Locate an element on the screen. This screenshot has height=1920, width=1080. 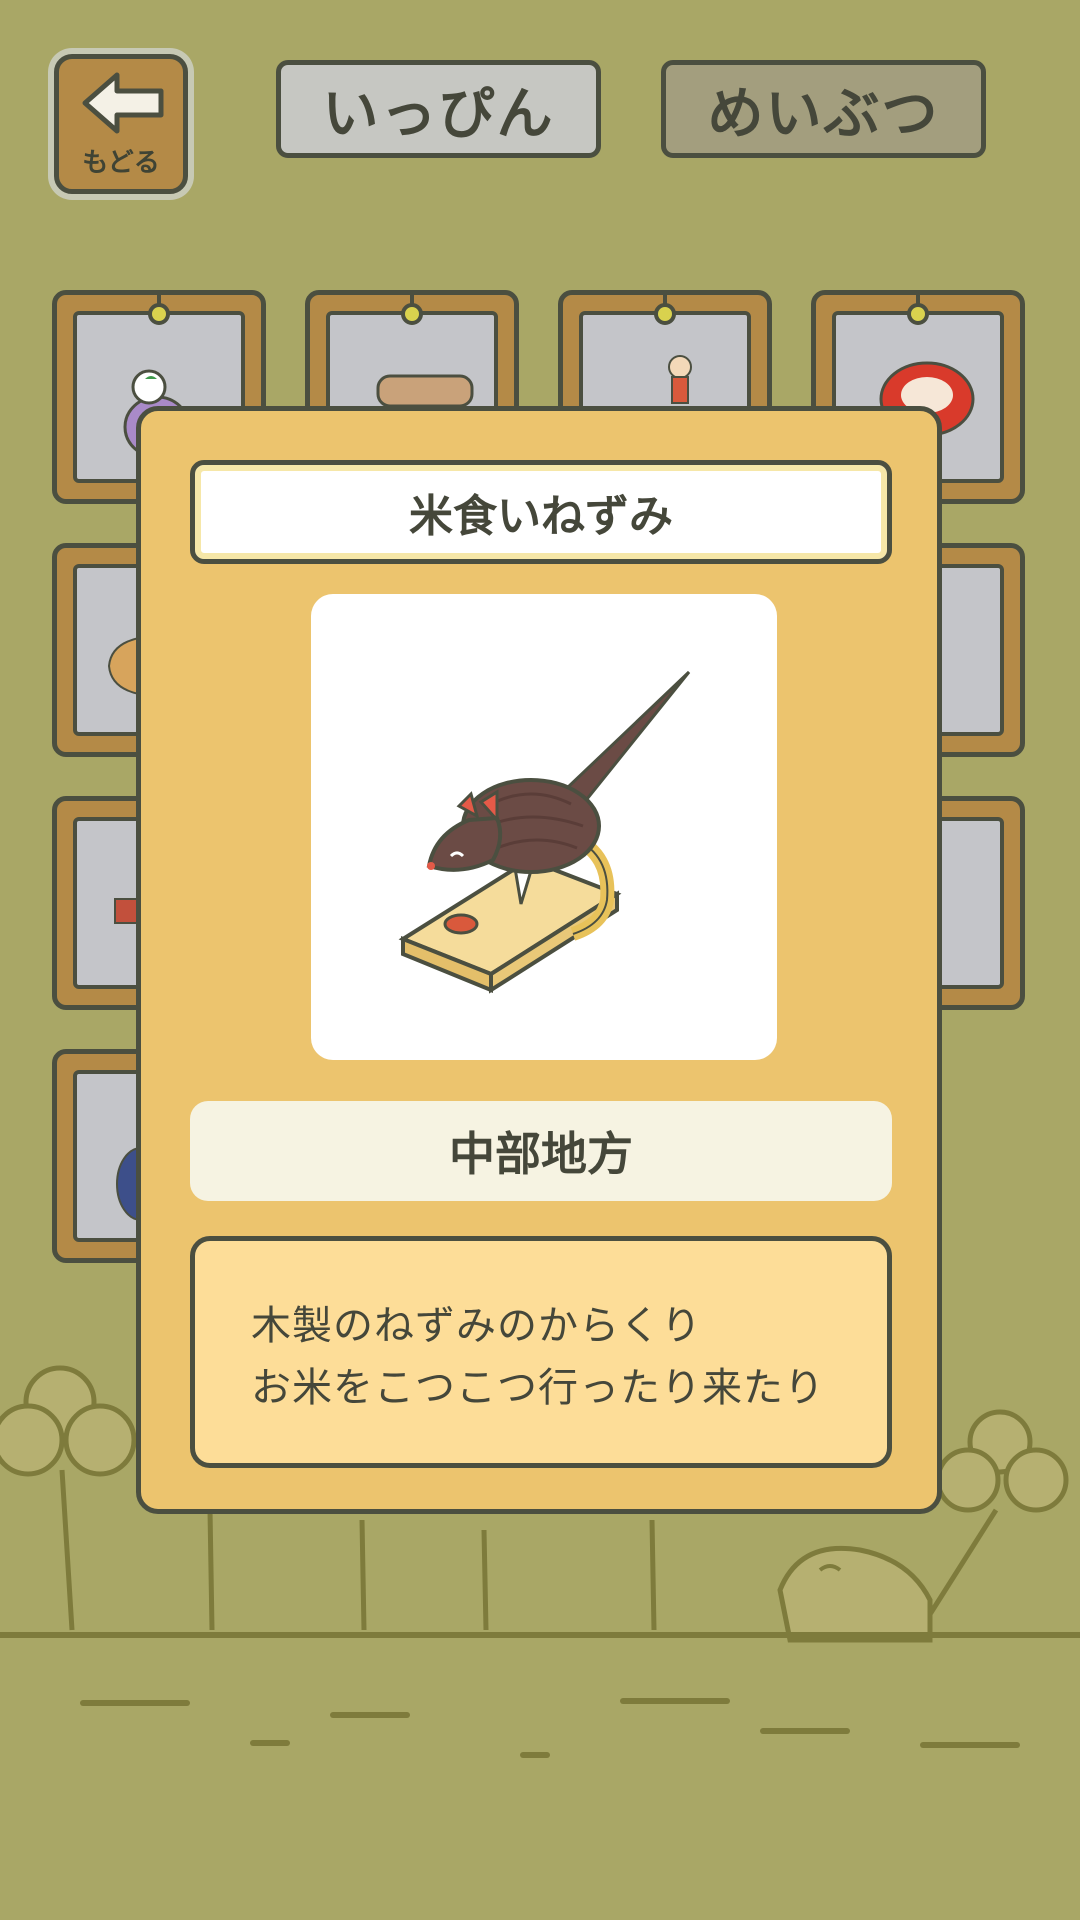
kokeshi-doll-icon is located at coordinates (680, 379).